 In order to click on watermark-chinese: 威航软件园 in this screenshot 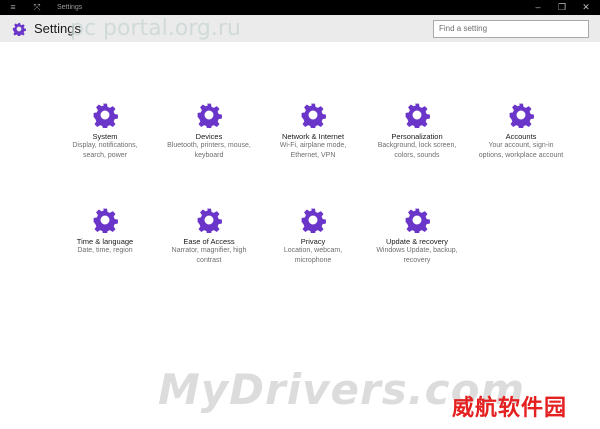, I will do `click(510, 408)`.